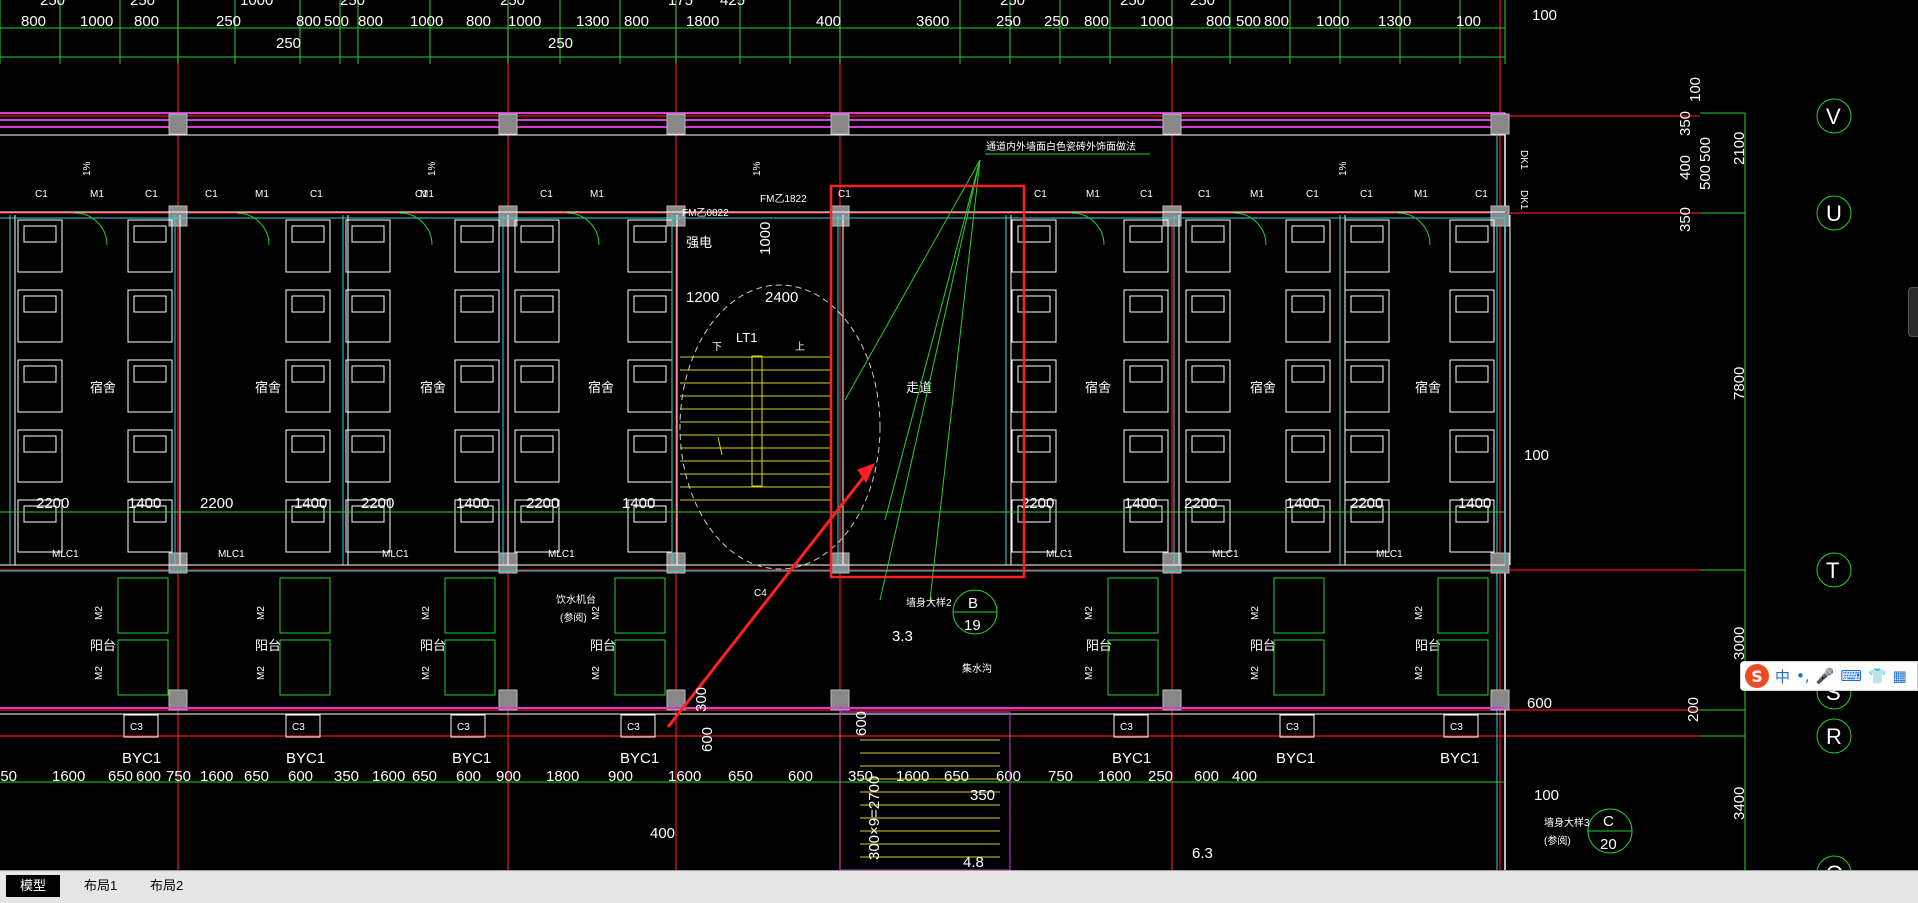  Describe the element at coordinates (33, 886) in the screenshot. I see `tab-model: 模型` at that location.